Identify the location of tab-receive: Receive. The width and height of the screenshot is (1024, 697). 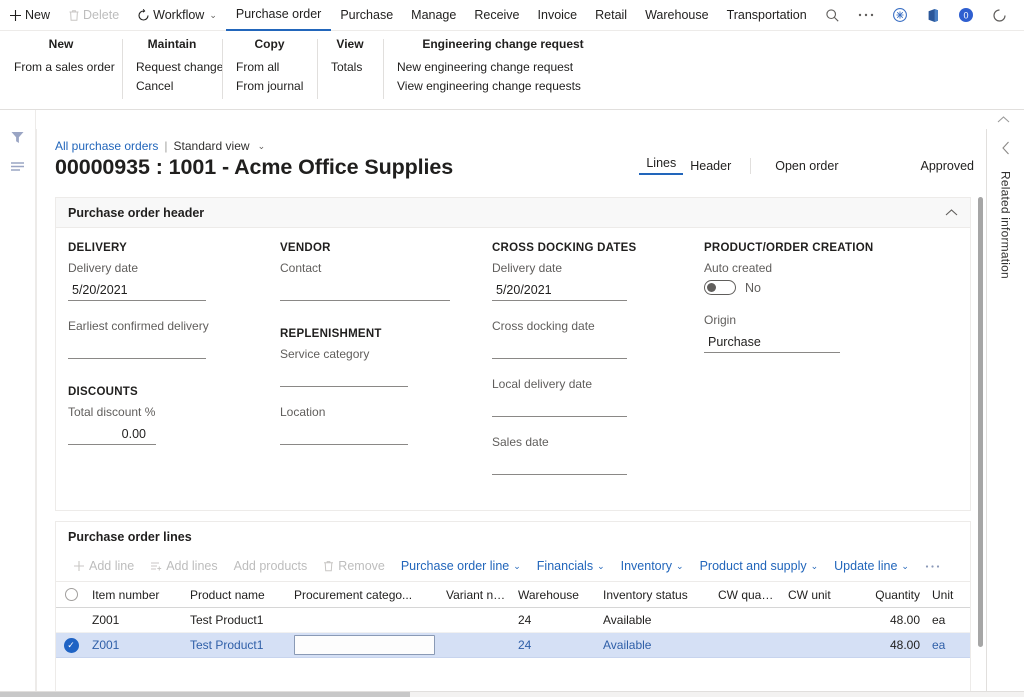
(496, 15).